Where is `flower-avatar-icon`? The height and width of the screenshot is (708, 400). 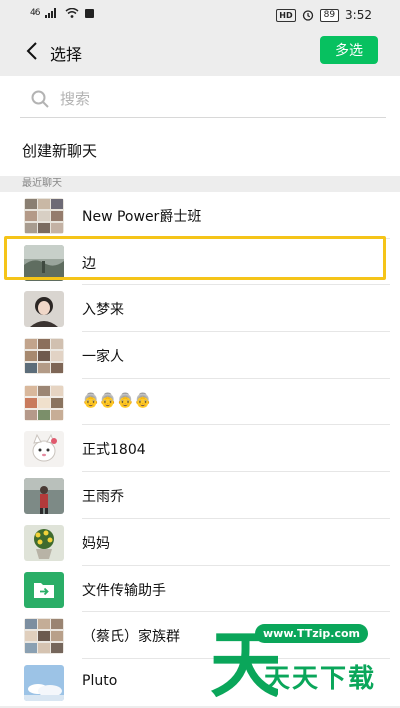 flower-avatar-icon is located at coordinates (44, 542).